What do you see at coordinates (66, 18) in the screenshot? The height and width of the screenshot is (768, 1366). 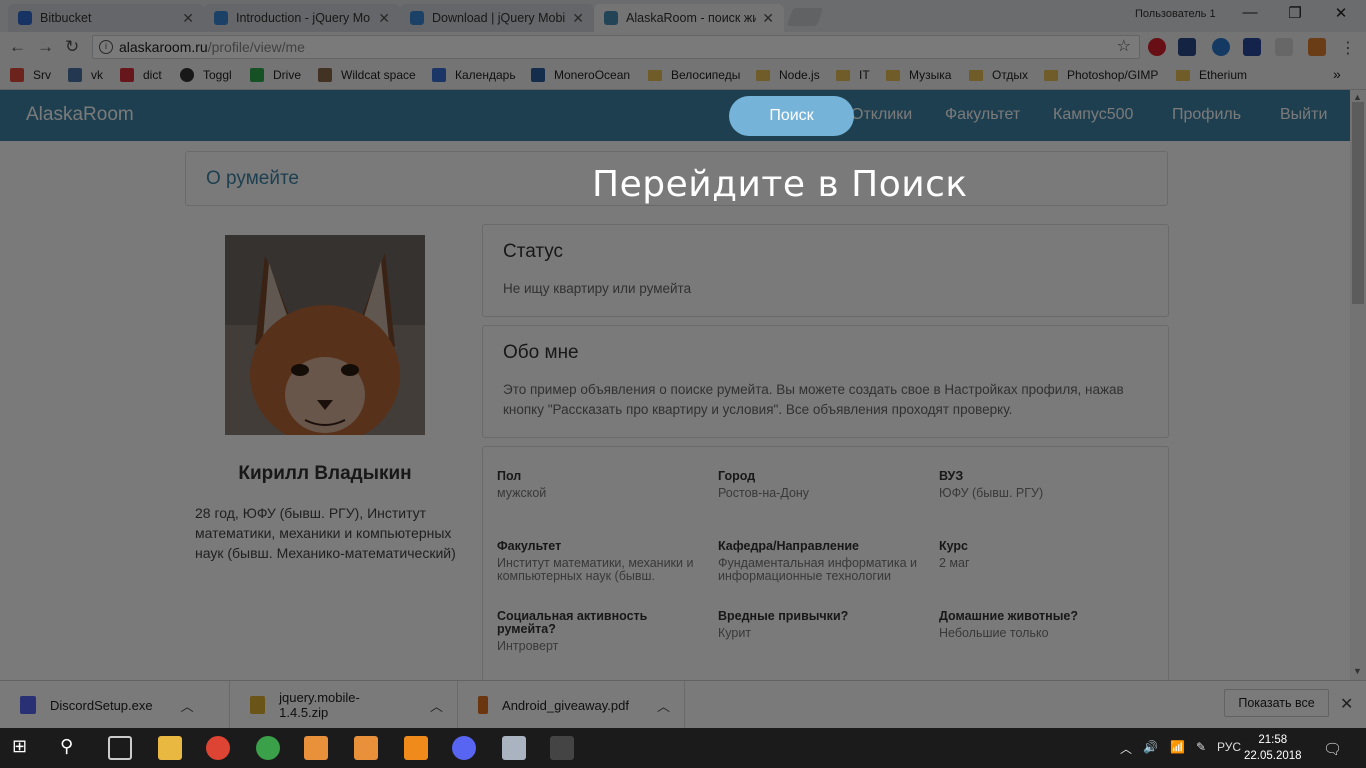 I see `tab-title: Bitbucket` at bounding box center [66, 18].